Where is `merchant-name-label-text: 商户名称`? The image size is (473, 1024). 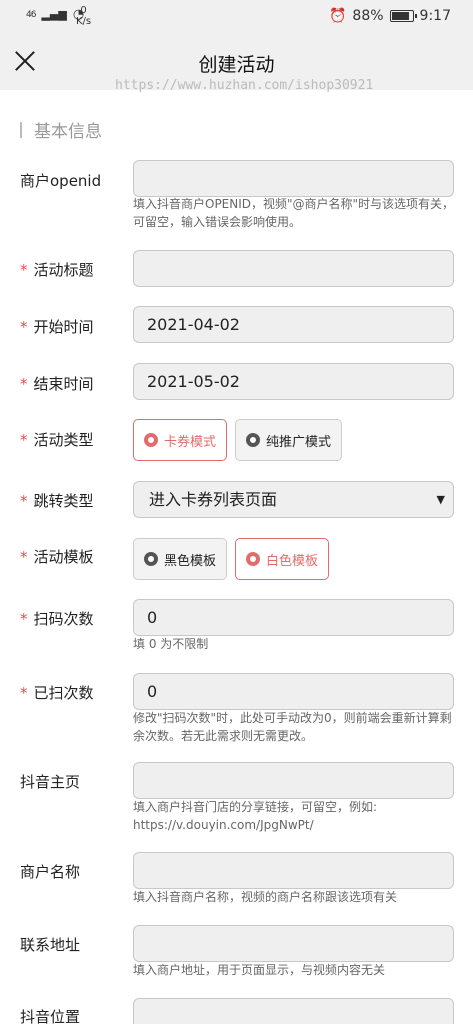
merchant-name-label-text: 商户名称 is located at coordinates (50, 872).